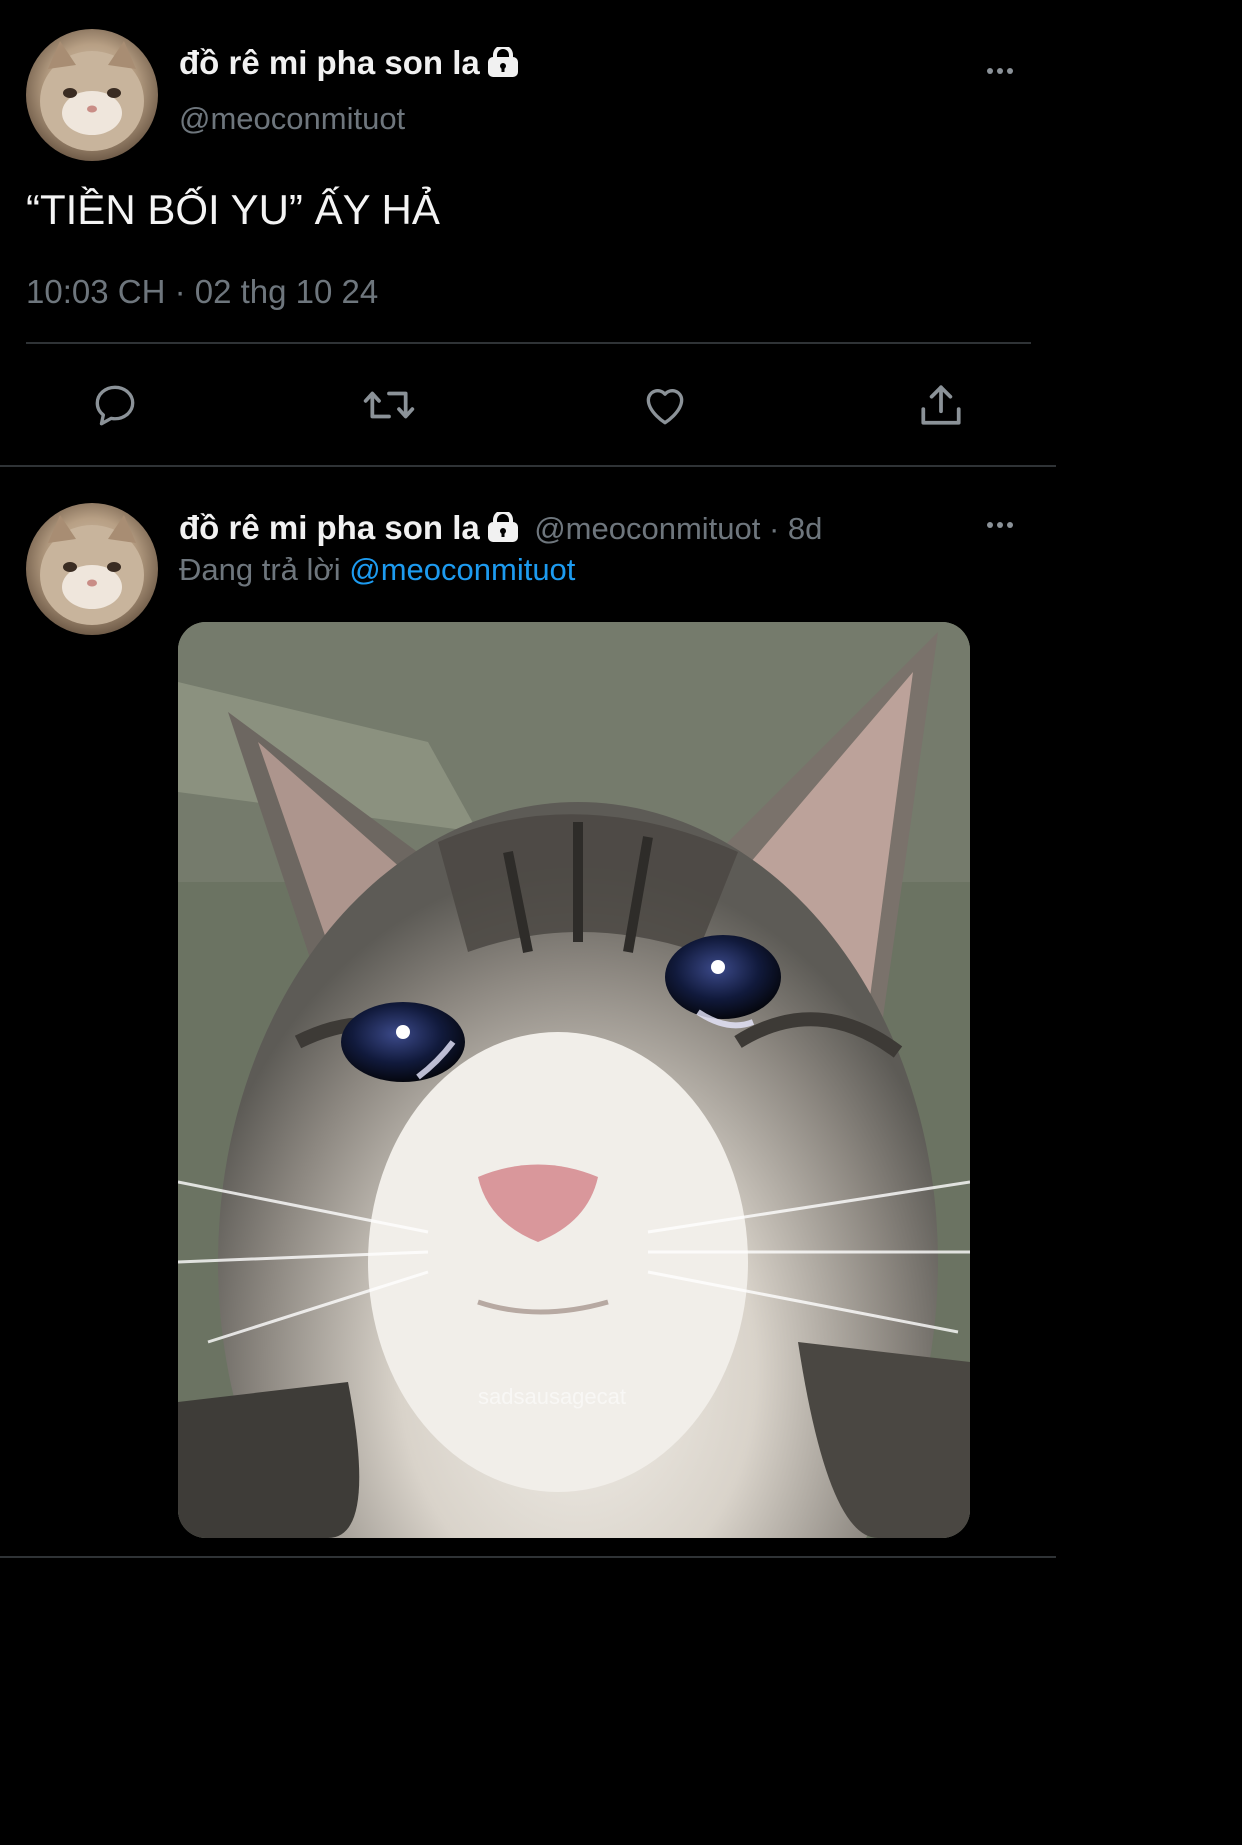  I want to click on share-button, so click(941, 405).